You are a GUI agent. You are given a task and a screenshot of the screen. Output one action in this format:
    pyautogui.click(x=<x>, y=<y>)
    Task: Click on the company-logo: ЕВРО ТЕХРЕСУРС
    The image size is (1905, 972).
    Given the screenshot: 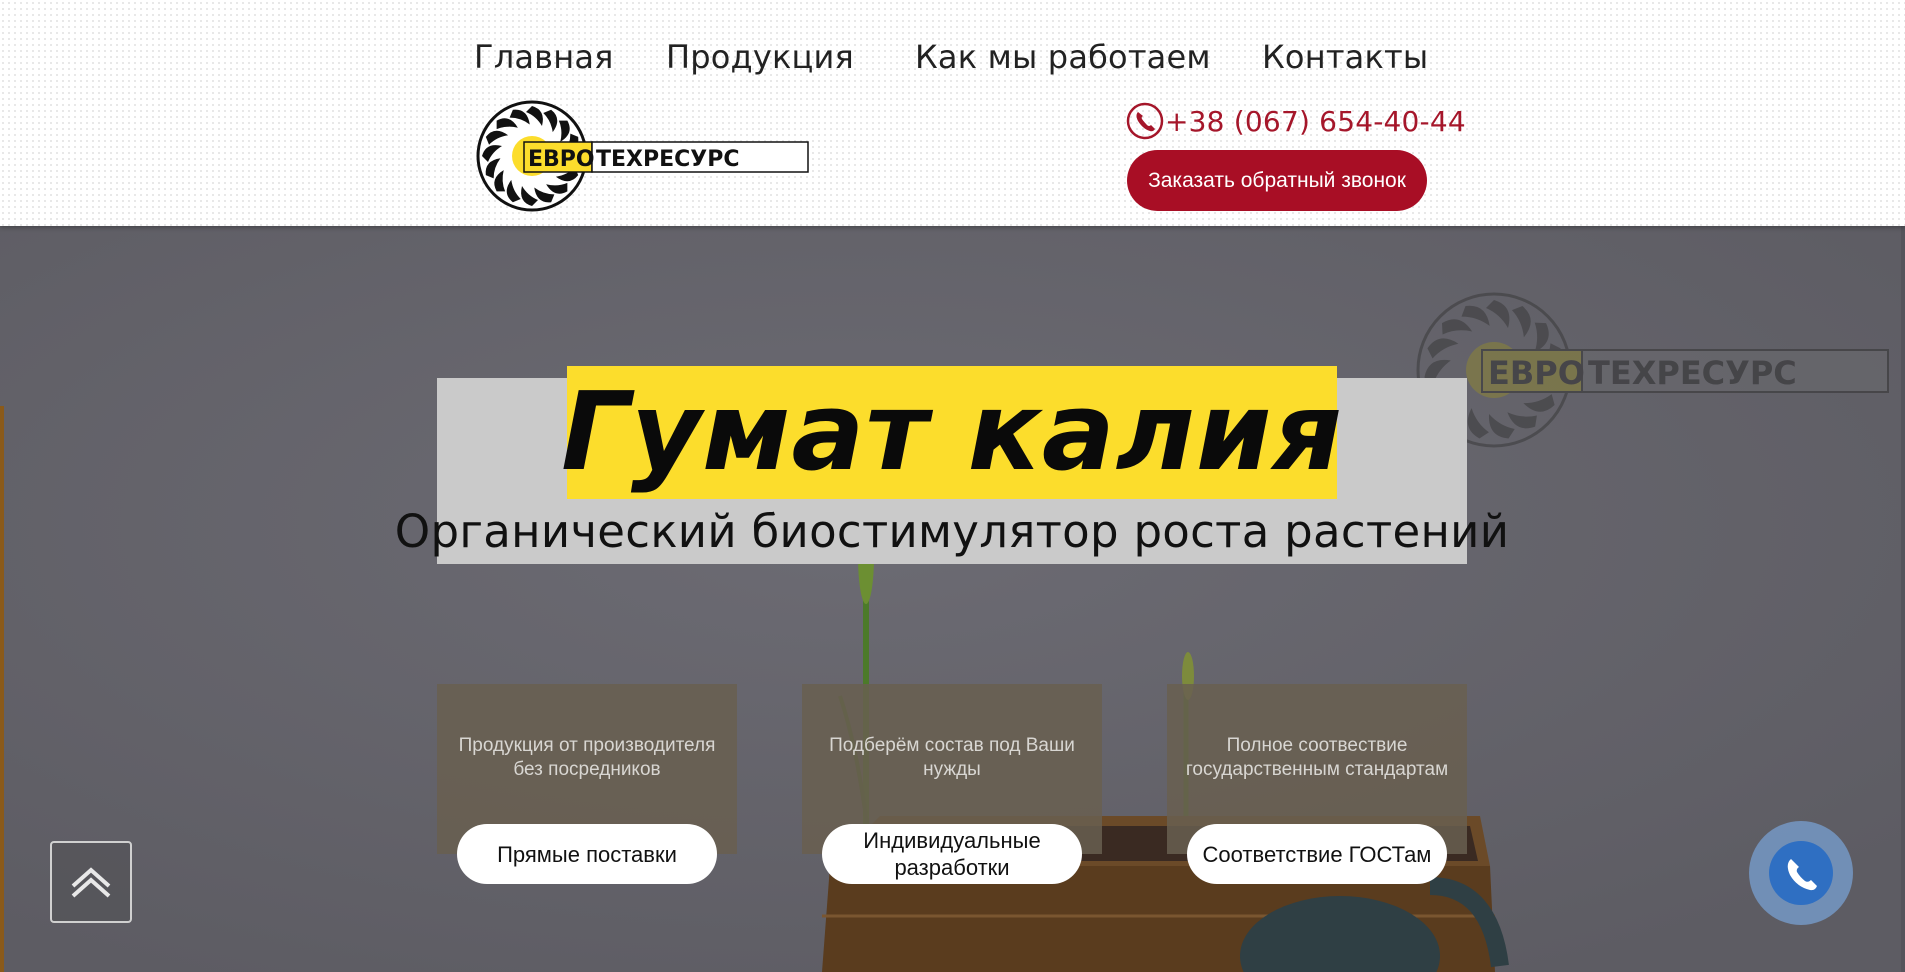 What is the action you would take?
    pyautogui.click(x=644, y=156)
    